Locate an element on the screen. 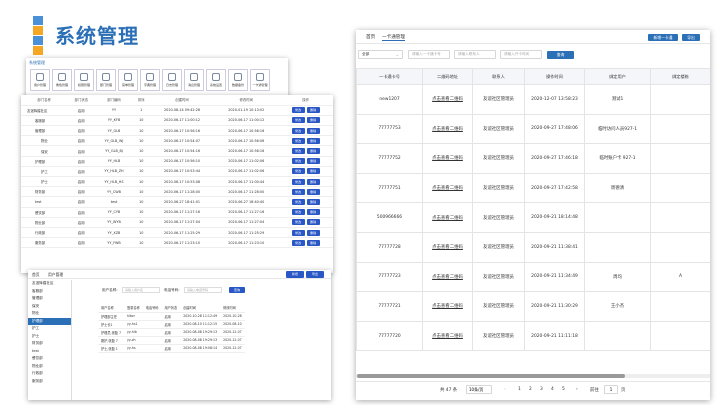  user-name-input: 请输入用户名 is located at coordinates (141, 290).